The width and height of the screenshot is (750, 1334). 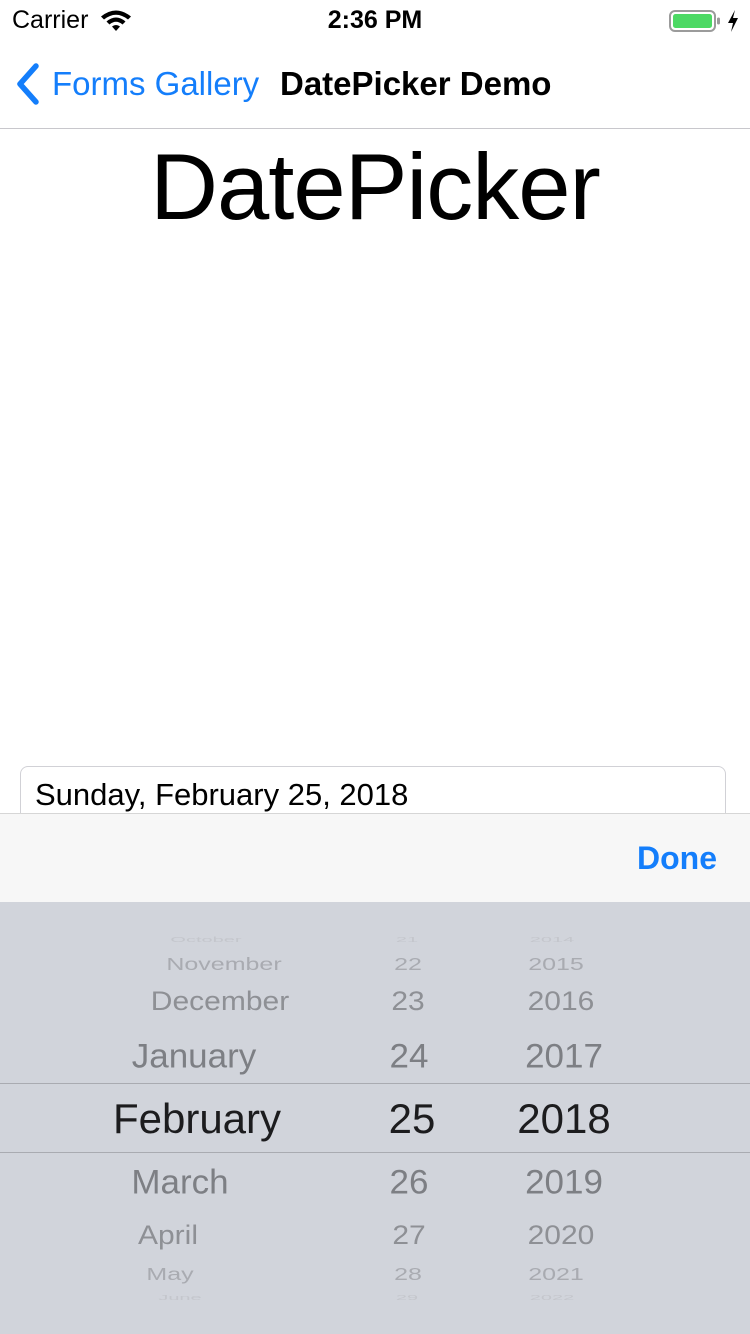 I want to click on year-wheel-item: 2022, so click(x=552, y=1298).